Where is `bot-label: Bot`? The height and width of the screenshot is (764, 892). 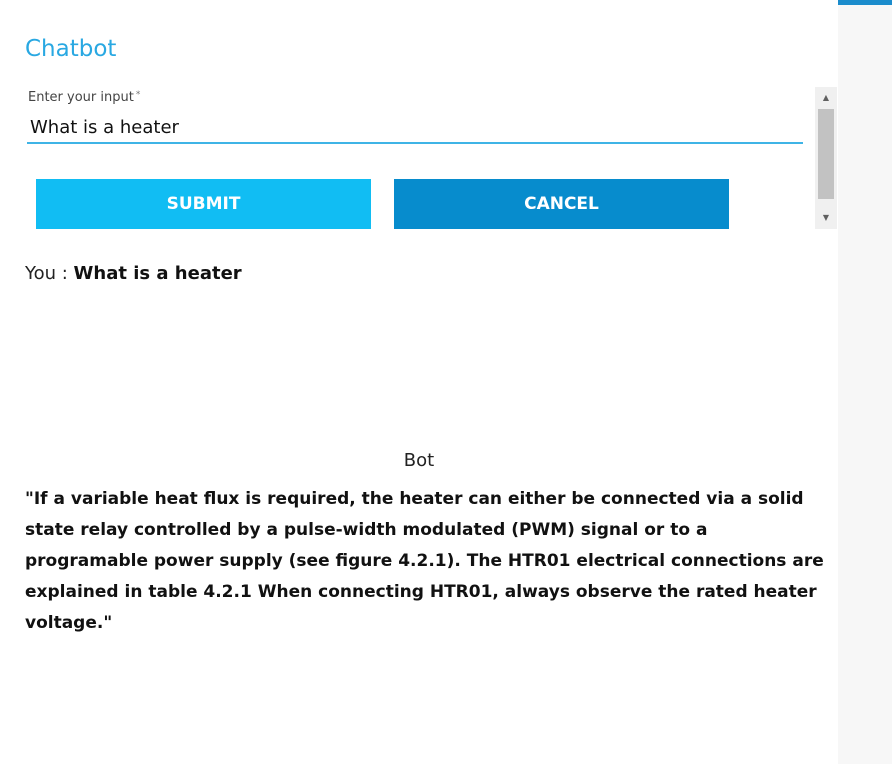 bot-label: Bot is located at coordinates (419, 460).